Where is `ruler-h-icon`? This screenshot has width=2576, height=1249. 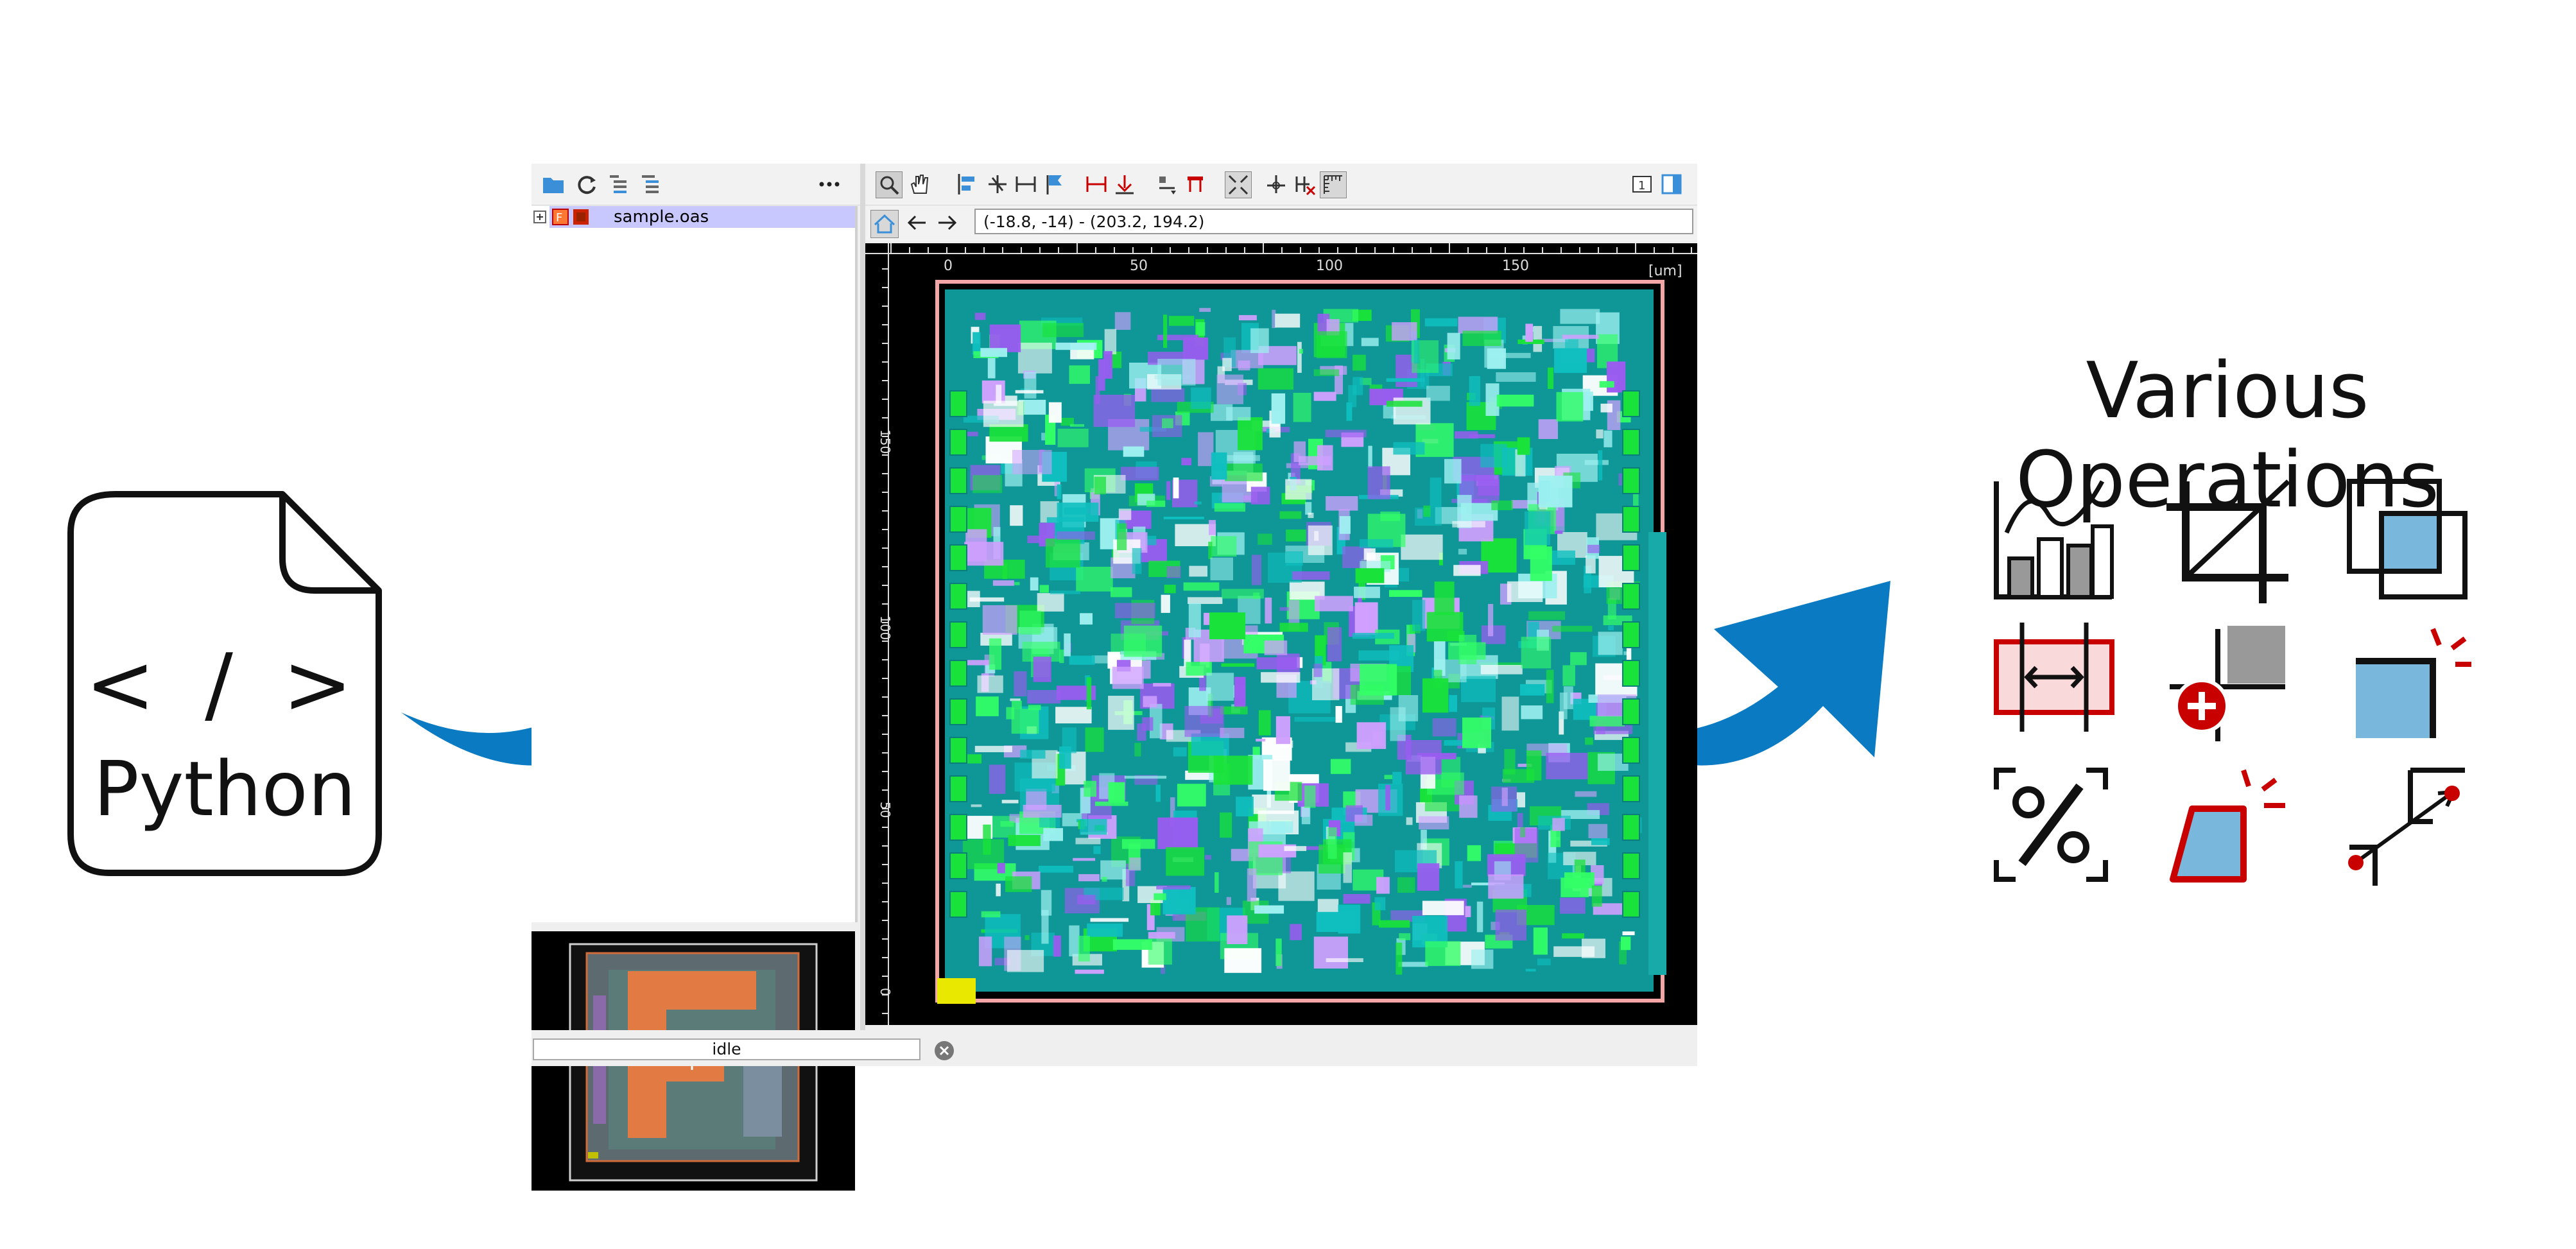
ruler-h-icon is located at coordinates (1026, 184).